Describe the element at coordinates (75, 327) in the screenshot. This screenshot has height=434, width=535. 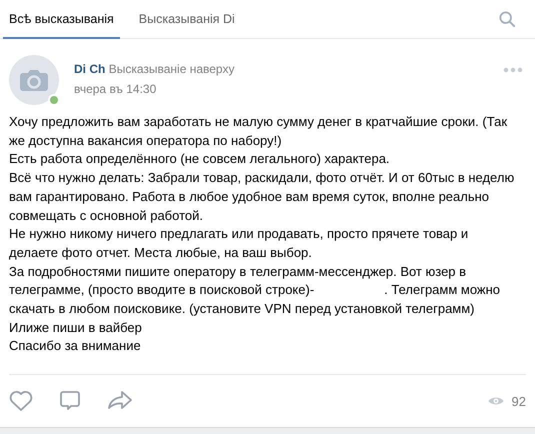
I see `post-text: Илиже пиши в вайбер` at that location.